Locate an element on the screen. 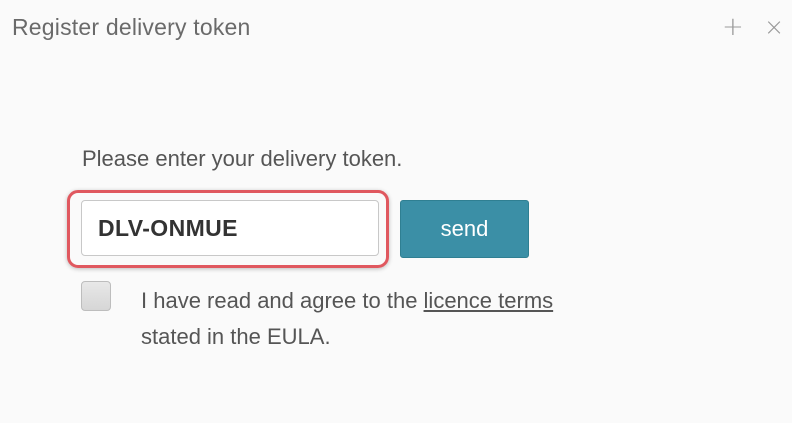  token-prompt: Please enter your delivery token. is located at coordinates (242, 158).